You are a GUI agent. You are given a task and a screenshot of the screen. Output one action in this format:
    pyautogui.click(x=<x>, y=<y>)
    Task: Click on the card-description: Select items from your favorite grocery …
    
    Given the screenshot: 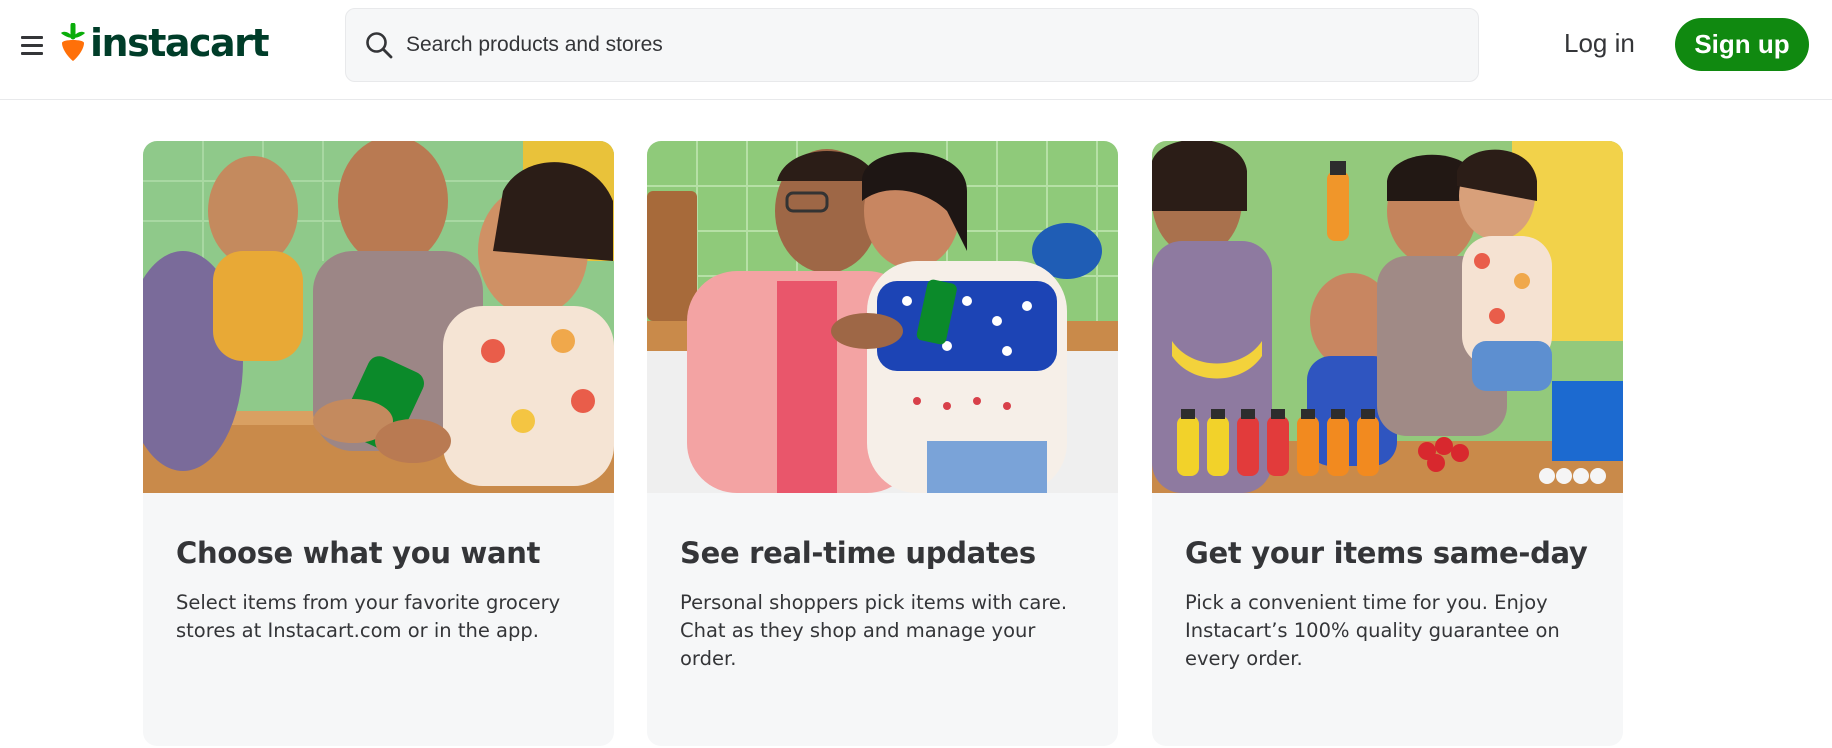 What is the action you would take?
    pyautogui.click(x=368, y=616)
    